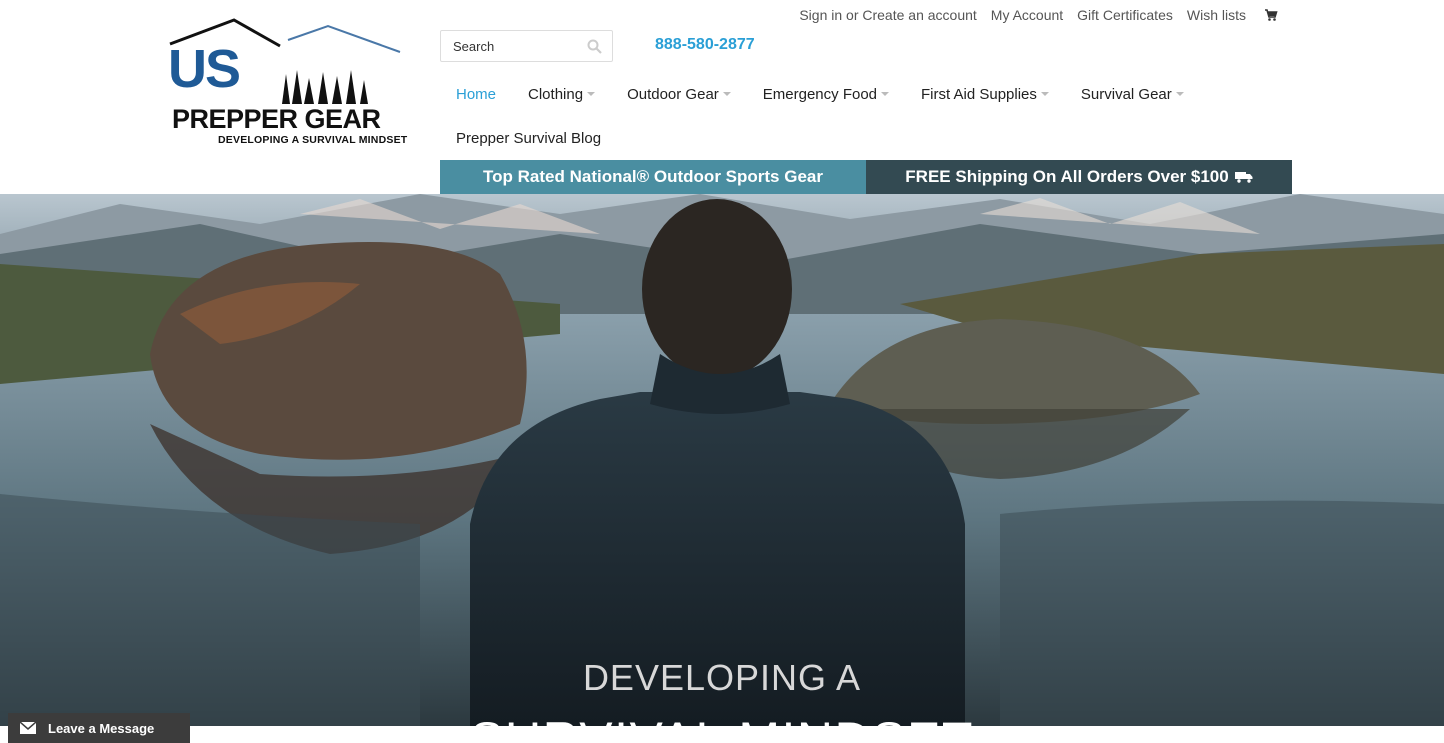  I want to click on truck-icon, so click(1243, 177).